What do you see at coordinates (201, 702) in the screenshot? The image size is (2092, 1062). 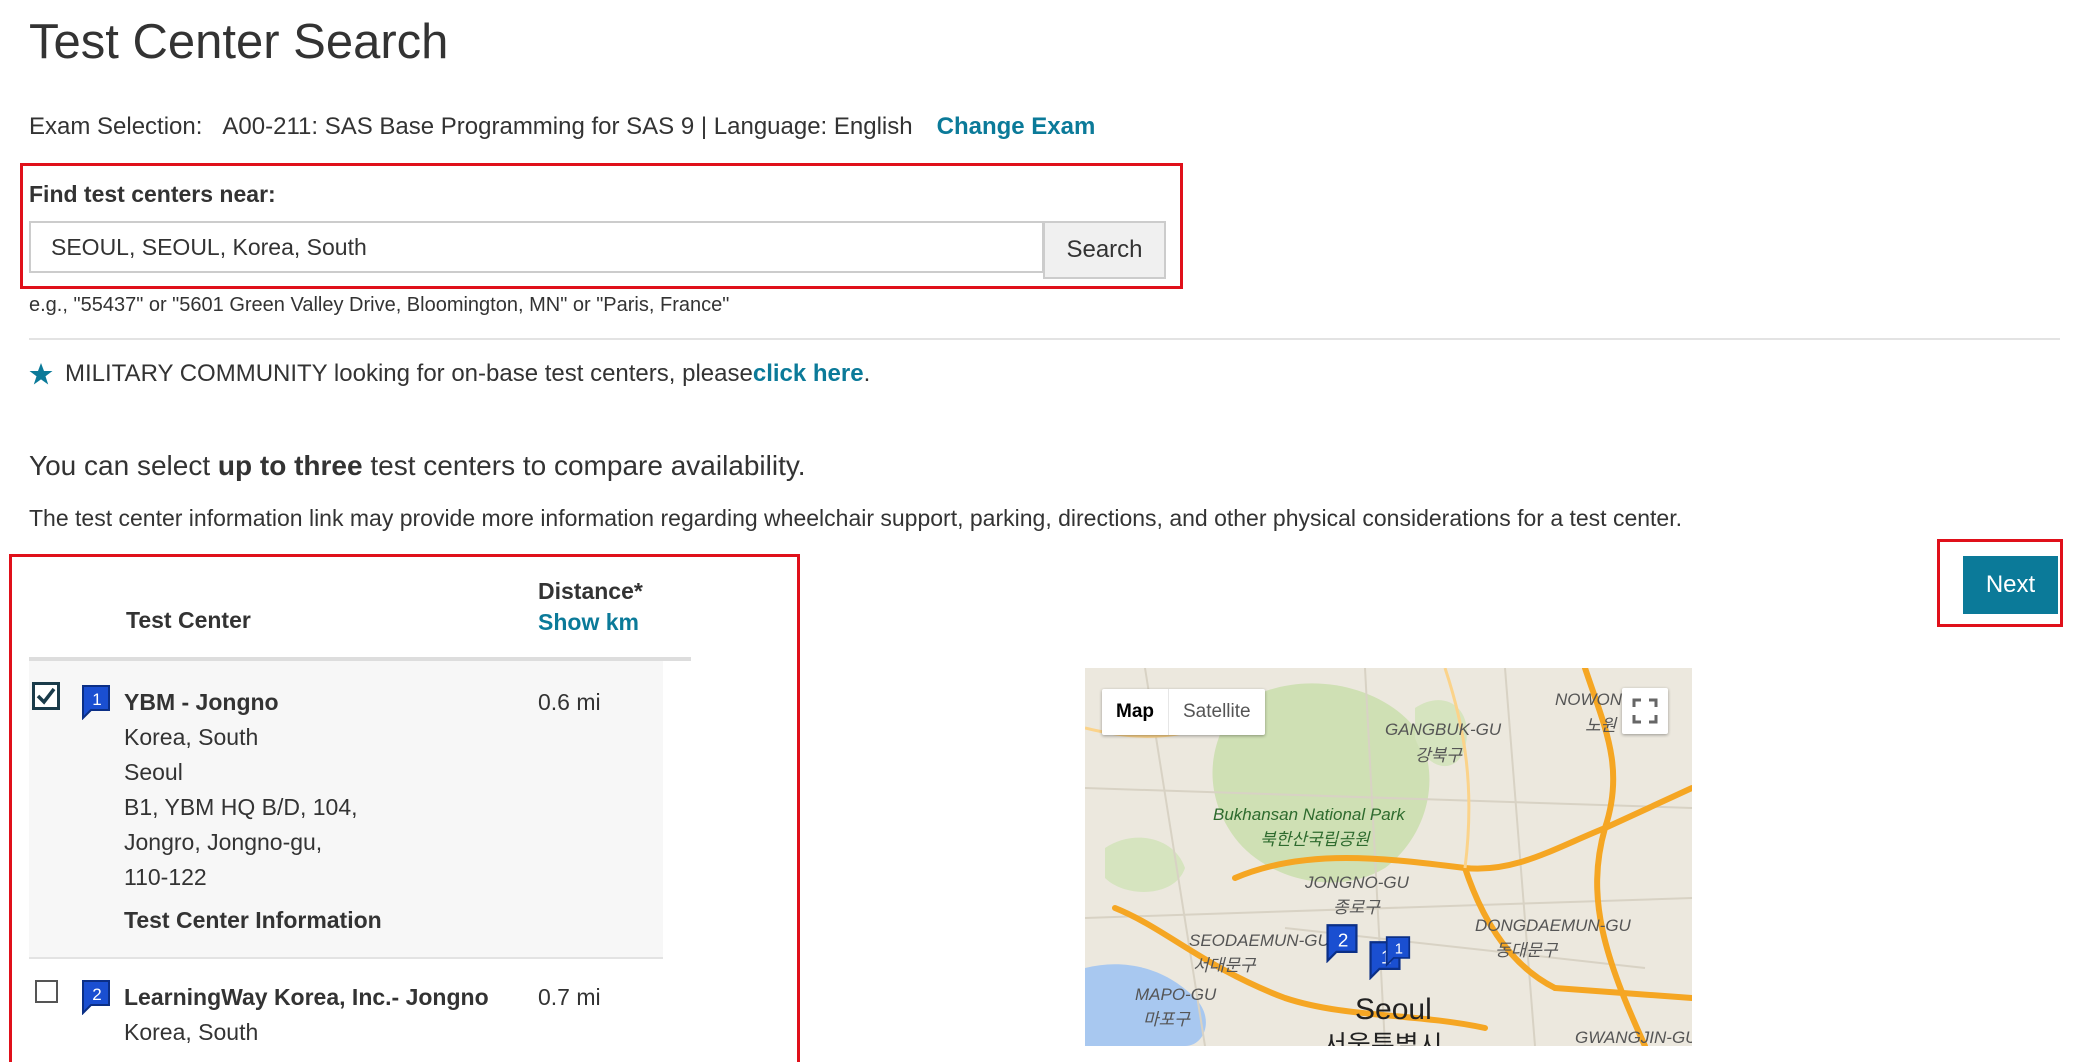 I see `row-1-center-name: YBM - Jongno` at bounding box center [201, 702].